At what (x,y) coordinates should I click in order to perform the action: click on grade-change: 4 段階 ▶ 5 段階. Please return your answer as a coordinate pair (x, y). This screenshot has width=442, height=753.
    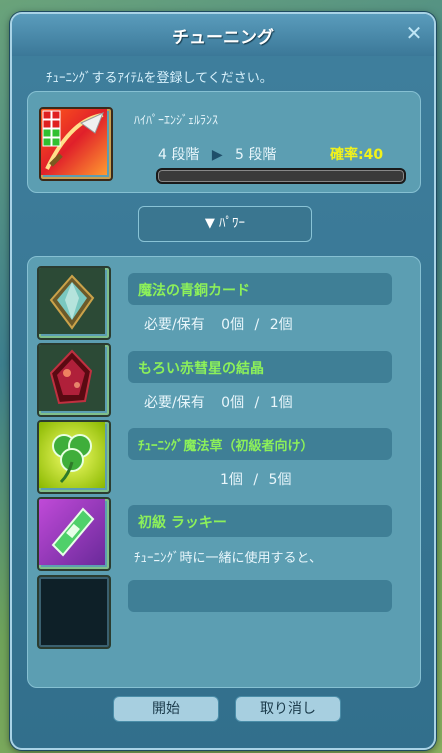
    Looking at the image, I should click on (217, 154).